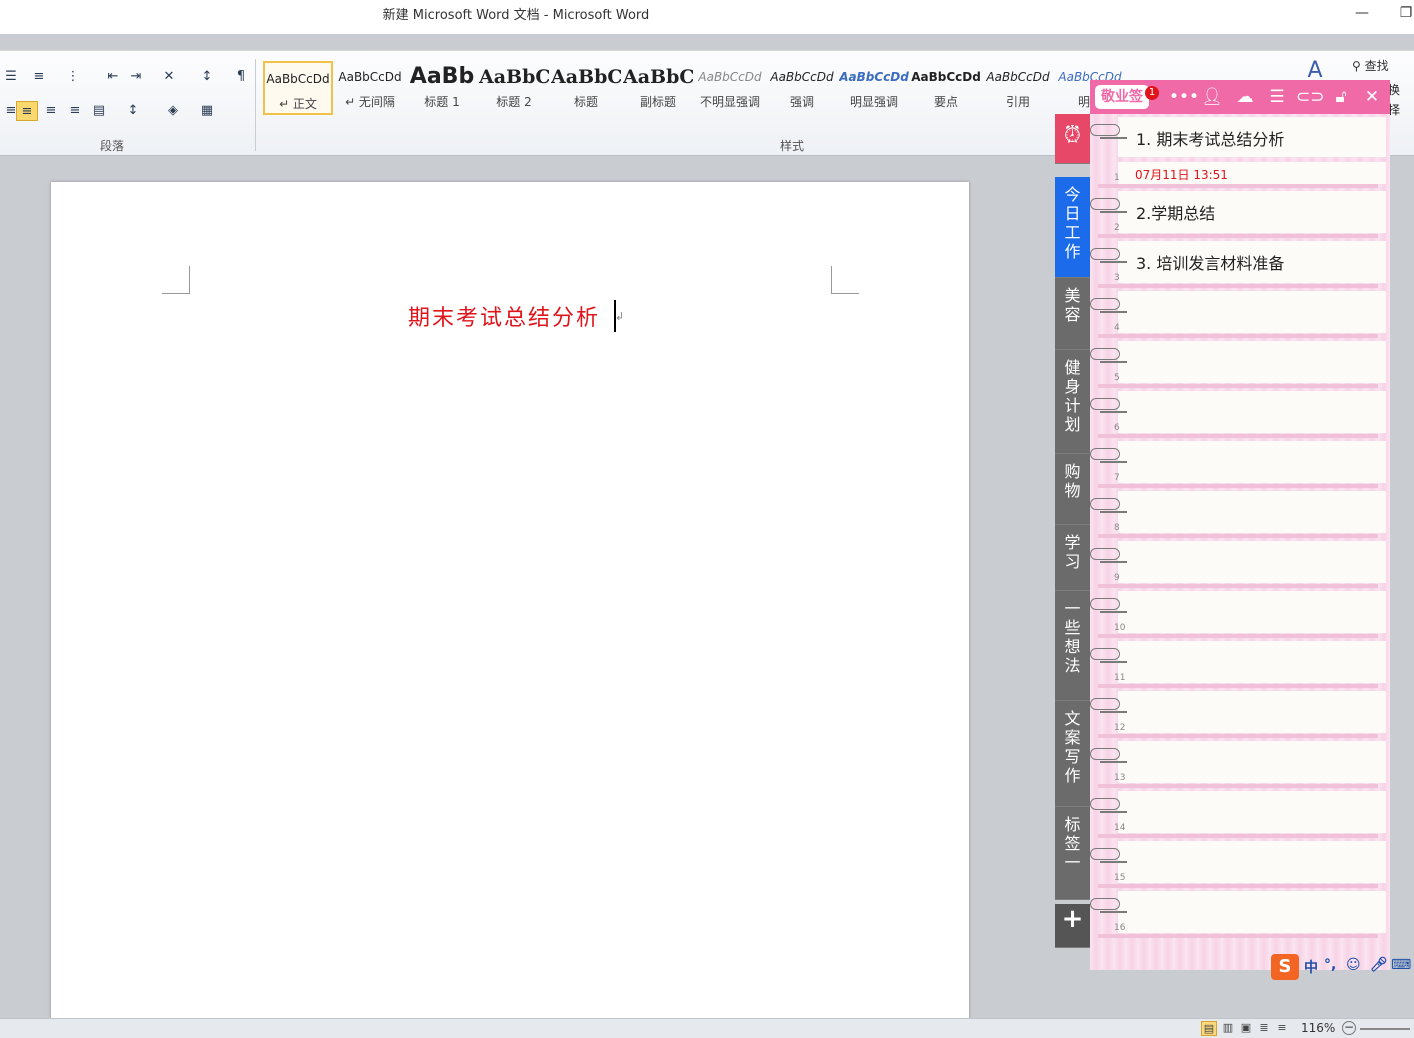  What do you see at coordinates (1264, 1028) in the screenshot?
I see `outline-icon: ≣` at bounding box center [1264, 1028].